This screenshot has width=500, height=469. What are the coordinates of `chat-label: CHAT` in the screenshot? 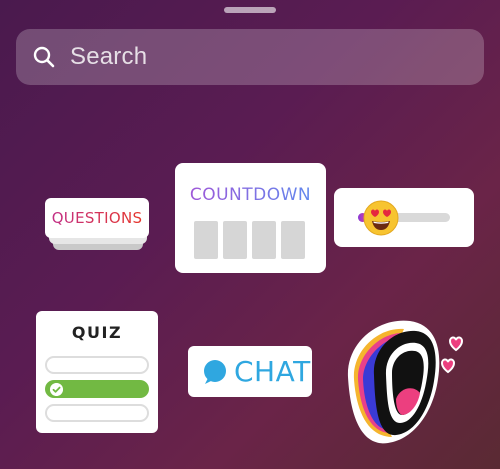 It's located at (272, 371).